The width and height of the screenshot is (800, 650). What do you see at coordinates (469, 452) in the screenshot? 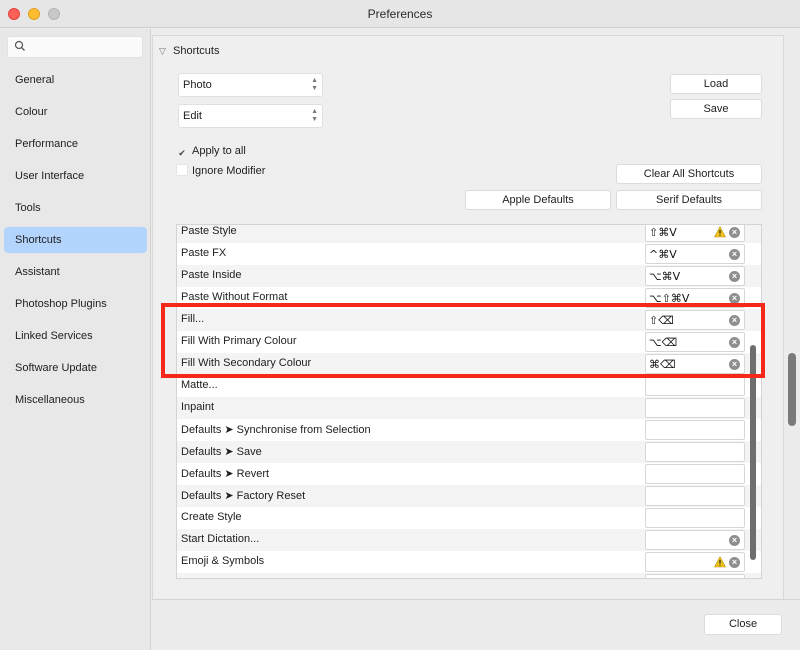
I see `table-row: Defaults ➤ Save` at bounding box center [469, 452].